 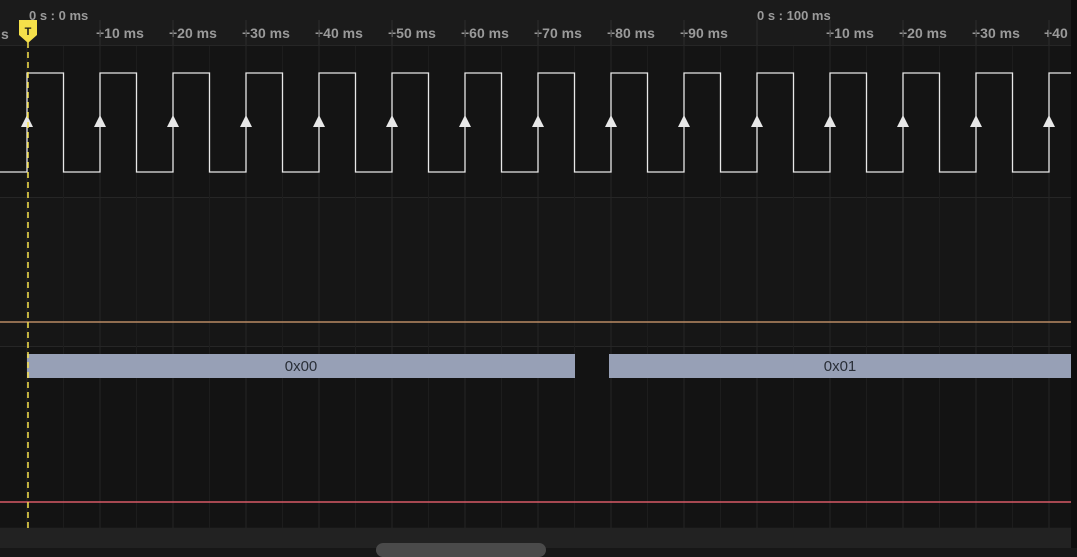 What do you see at coordinates (301, 366) in the screenshot?
I see `decoded-packet-value: 0x00` at bounding box center [301, 366].